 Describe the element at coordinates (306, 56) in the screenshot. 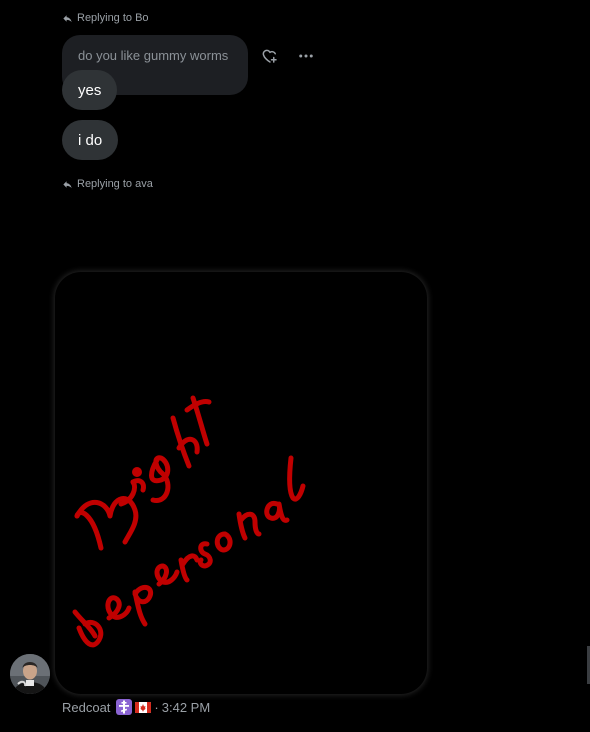

I see `more-options-icon` at that location.